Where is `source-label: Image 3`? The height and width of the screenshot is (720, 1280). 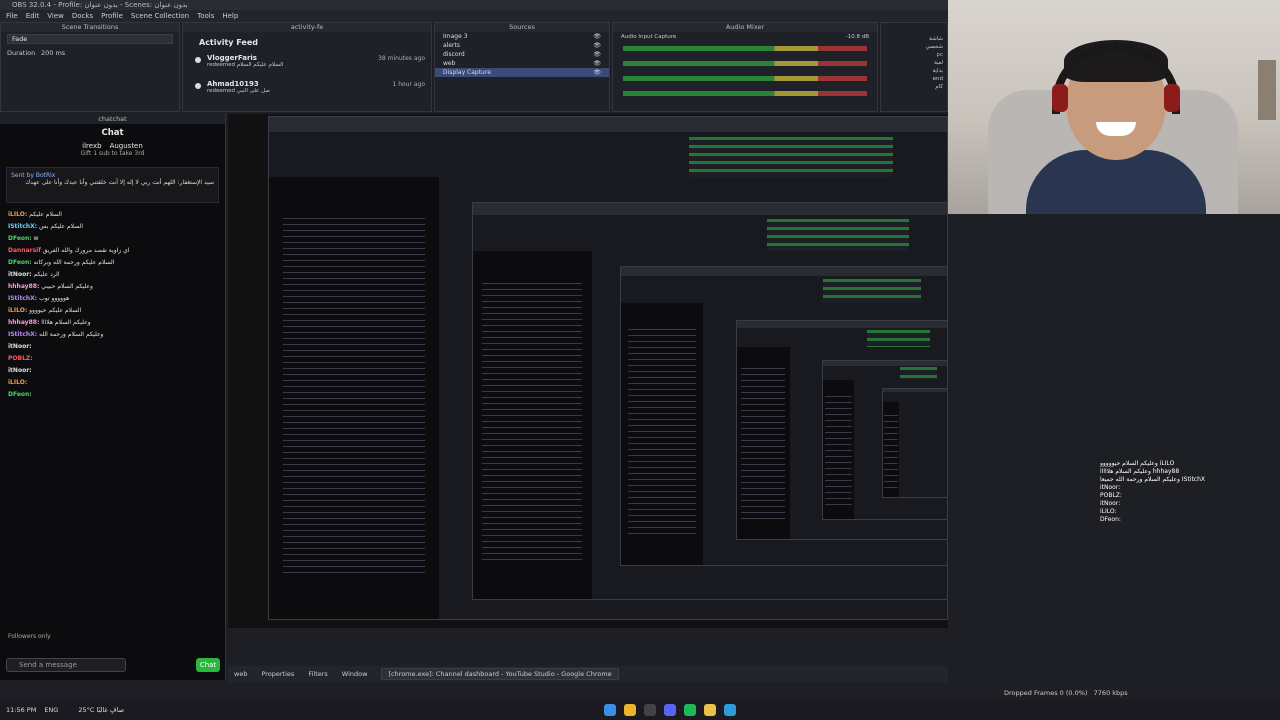
source-label: Image 3 is located at coordinates (455, 36).